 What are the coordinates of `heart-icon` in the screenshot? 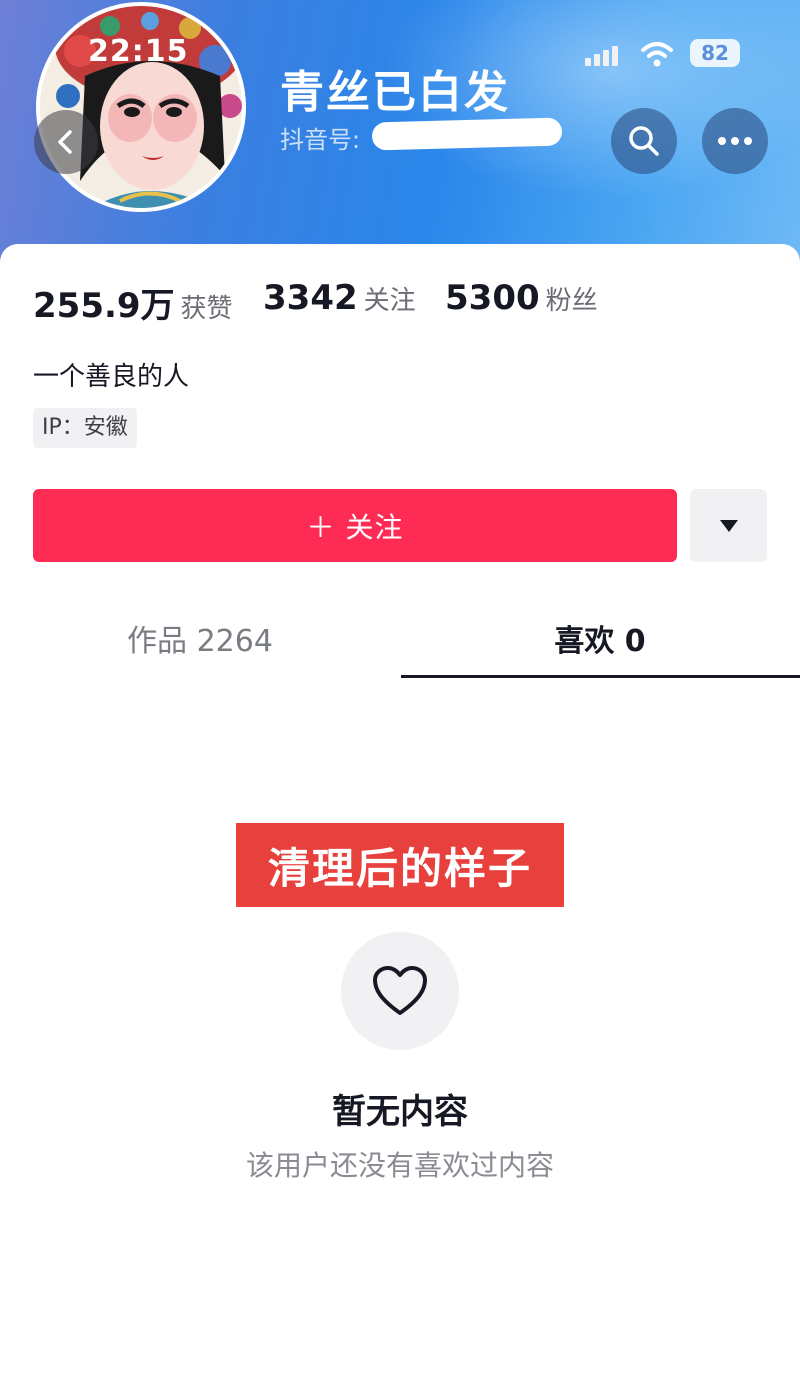 It's located at (400, 990).